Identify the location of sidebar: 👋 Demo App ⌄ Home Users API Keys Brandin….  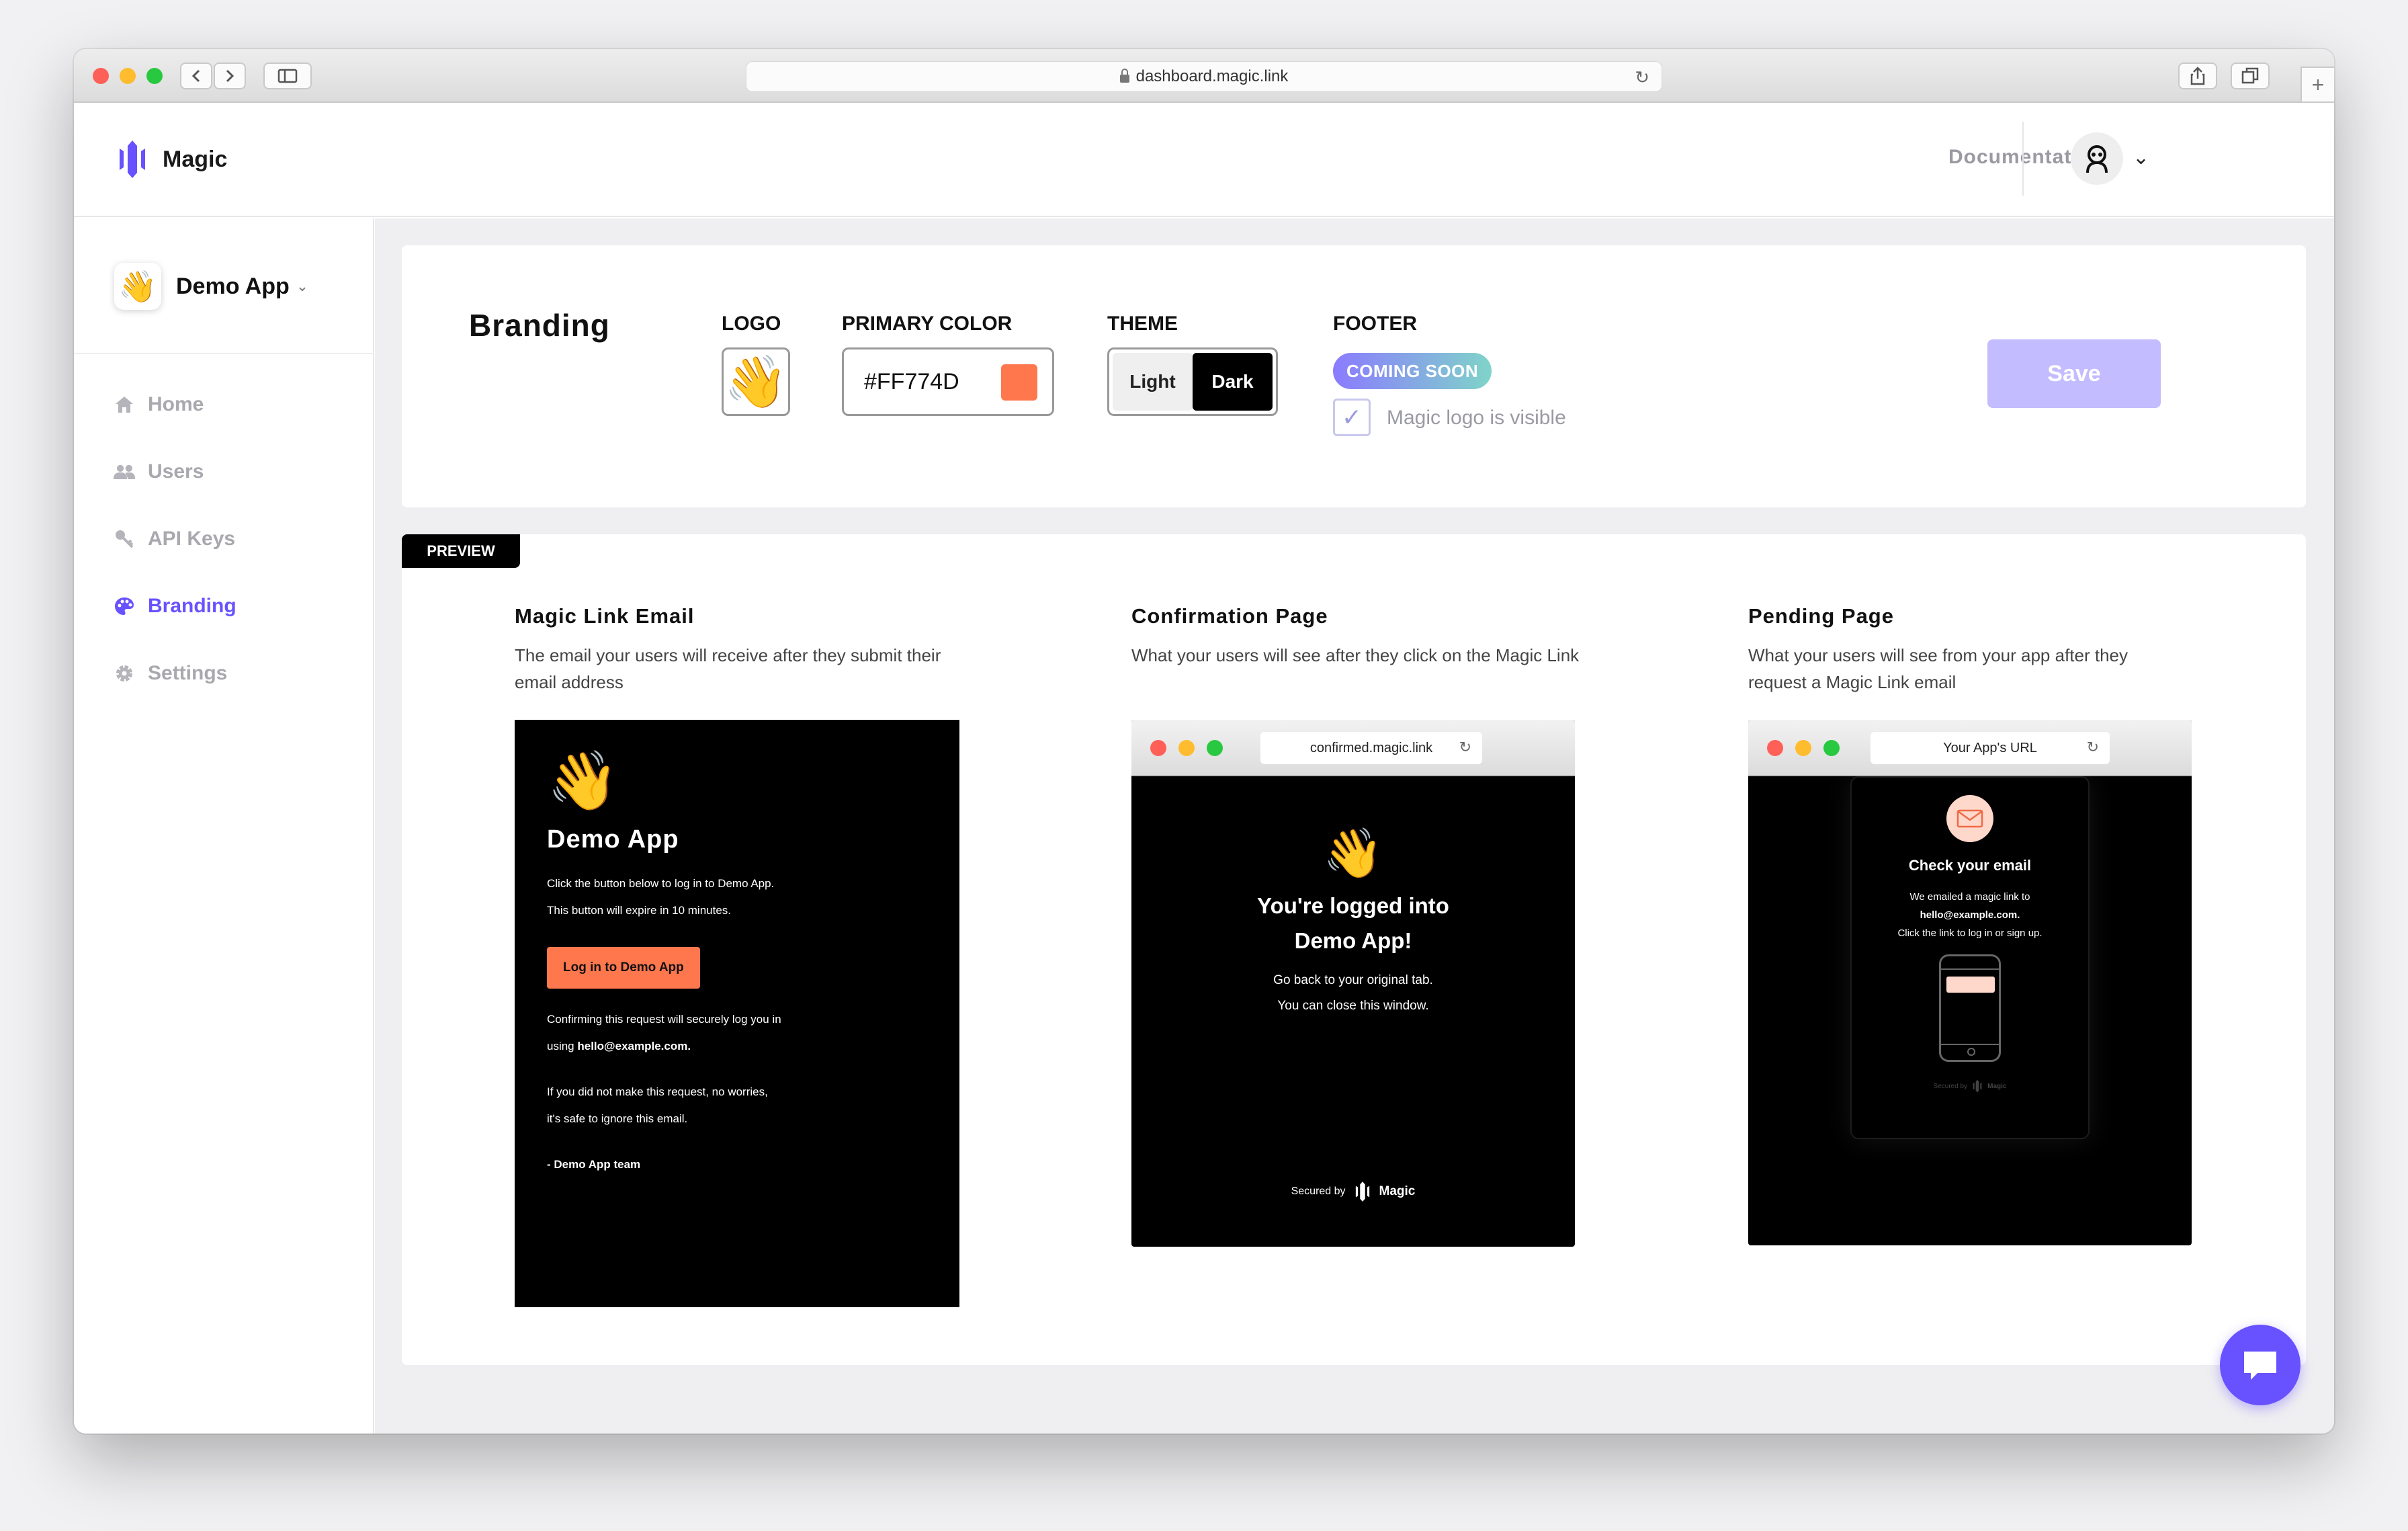
(224, 826).